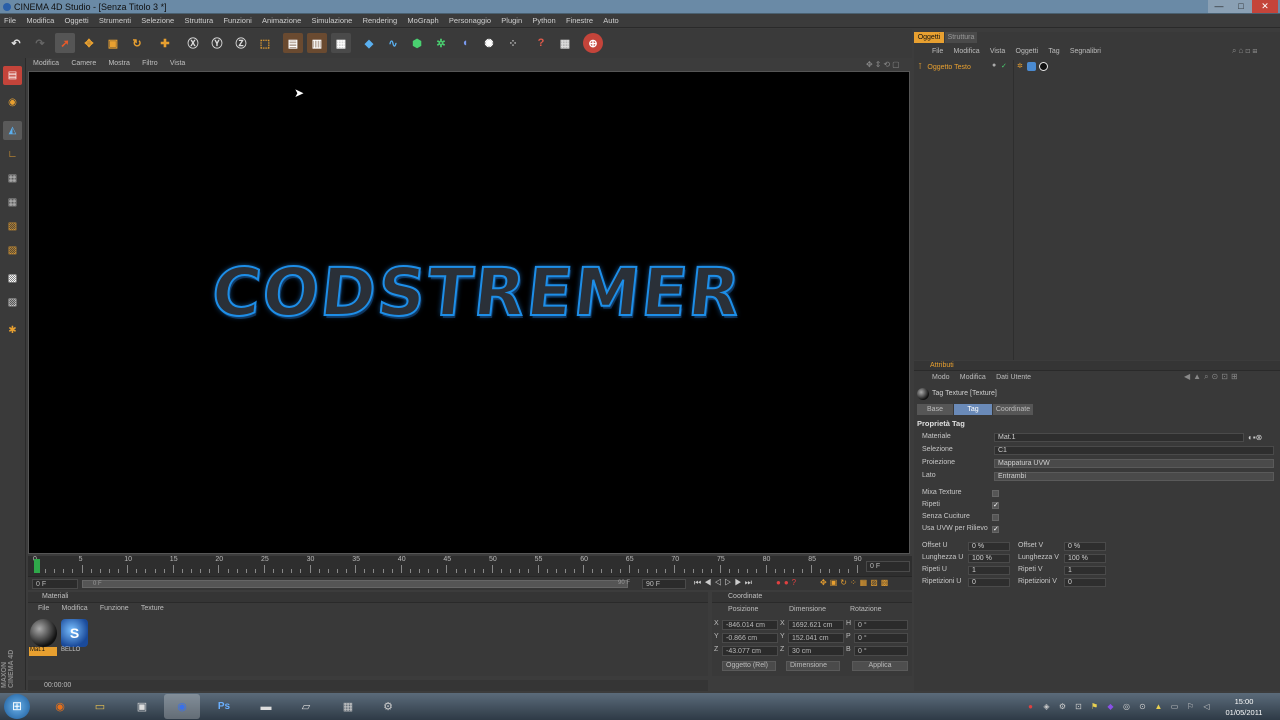 This screenshot has width=1280, height=720. Describe the element at coordinates (12, 75) in the screenshot. I see `use-model-icon: ▤` at that location.